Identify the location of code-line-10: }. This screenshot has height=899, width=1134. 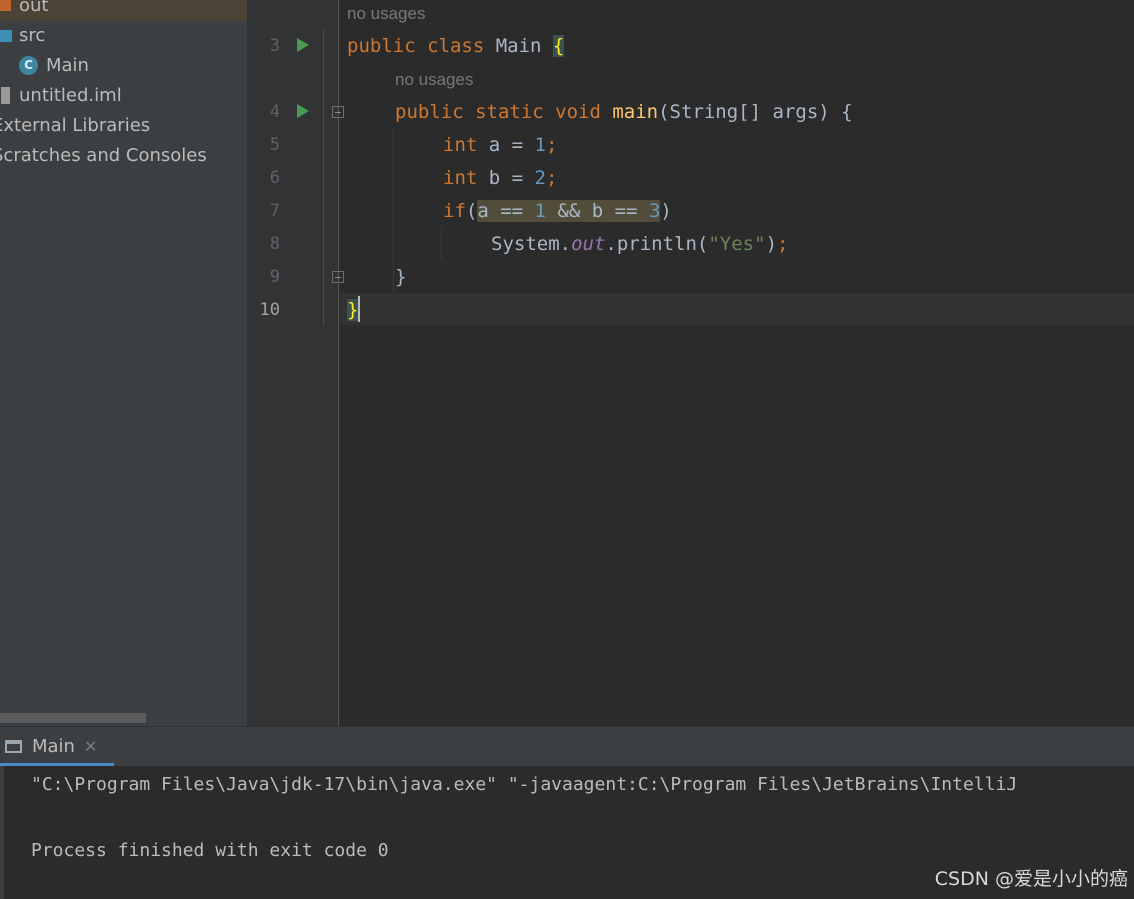
(353, 310).